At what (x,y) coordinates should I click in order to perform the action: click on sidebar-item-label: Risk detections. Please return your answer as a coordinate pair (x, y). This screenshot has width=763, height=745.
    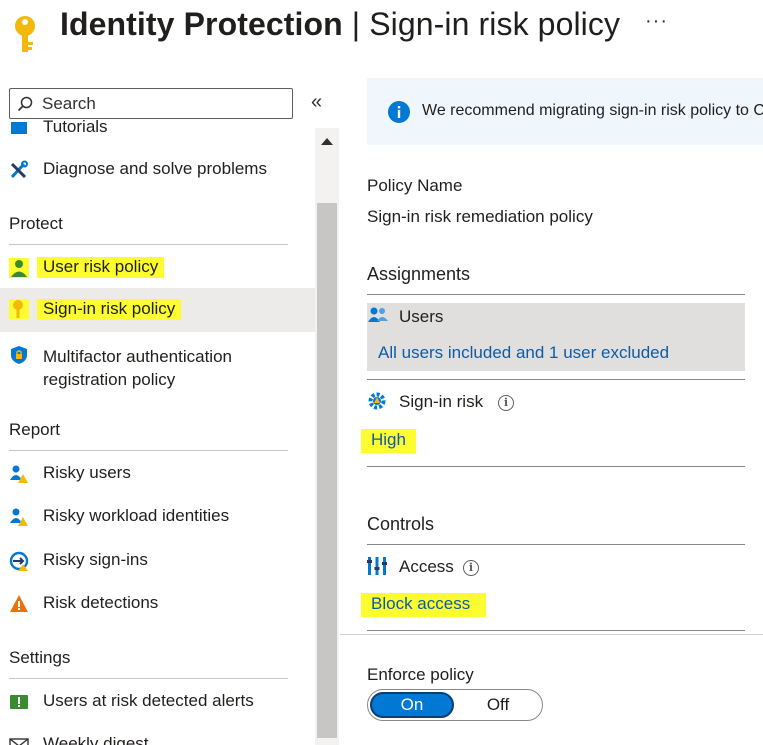
    Looking at the image, I should click on (101, 602).